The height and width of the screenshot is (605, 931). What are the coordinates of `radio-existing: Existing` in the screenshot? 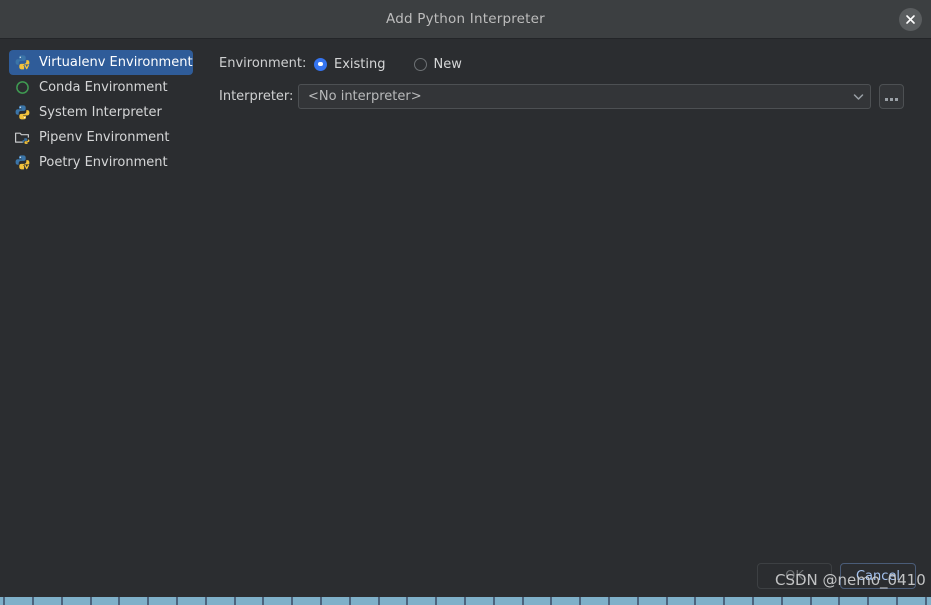 It's located at (350, 64).